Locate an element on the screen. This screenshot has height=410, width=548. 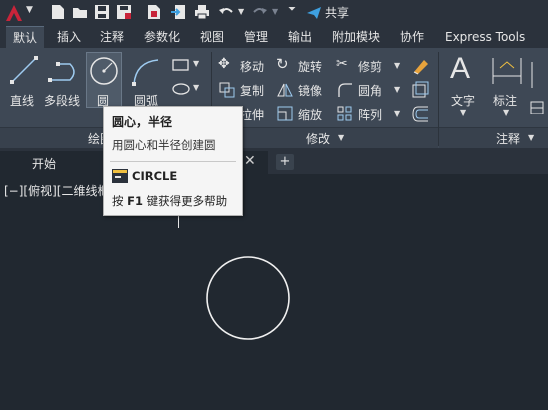
share-button: 共享 is located at coordinates (327, 12).